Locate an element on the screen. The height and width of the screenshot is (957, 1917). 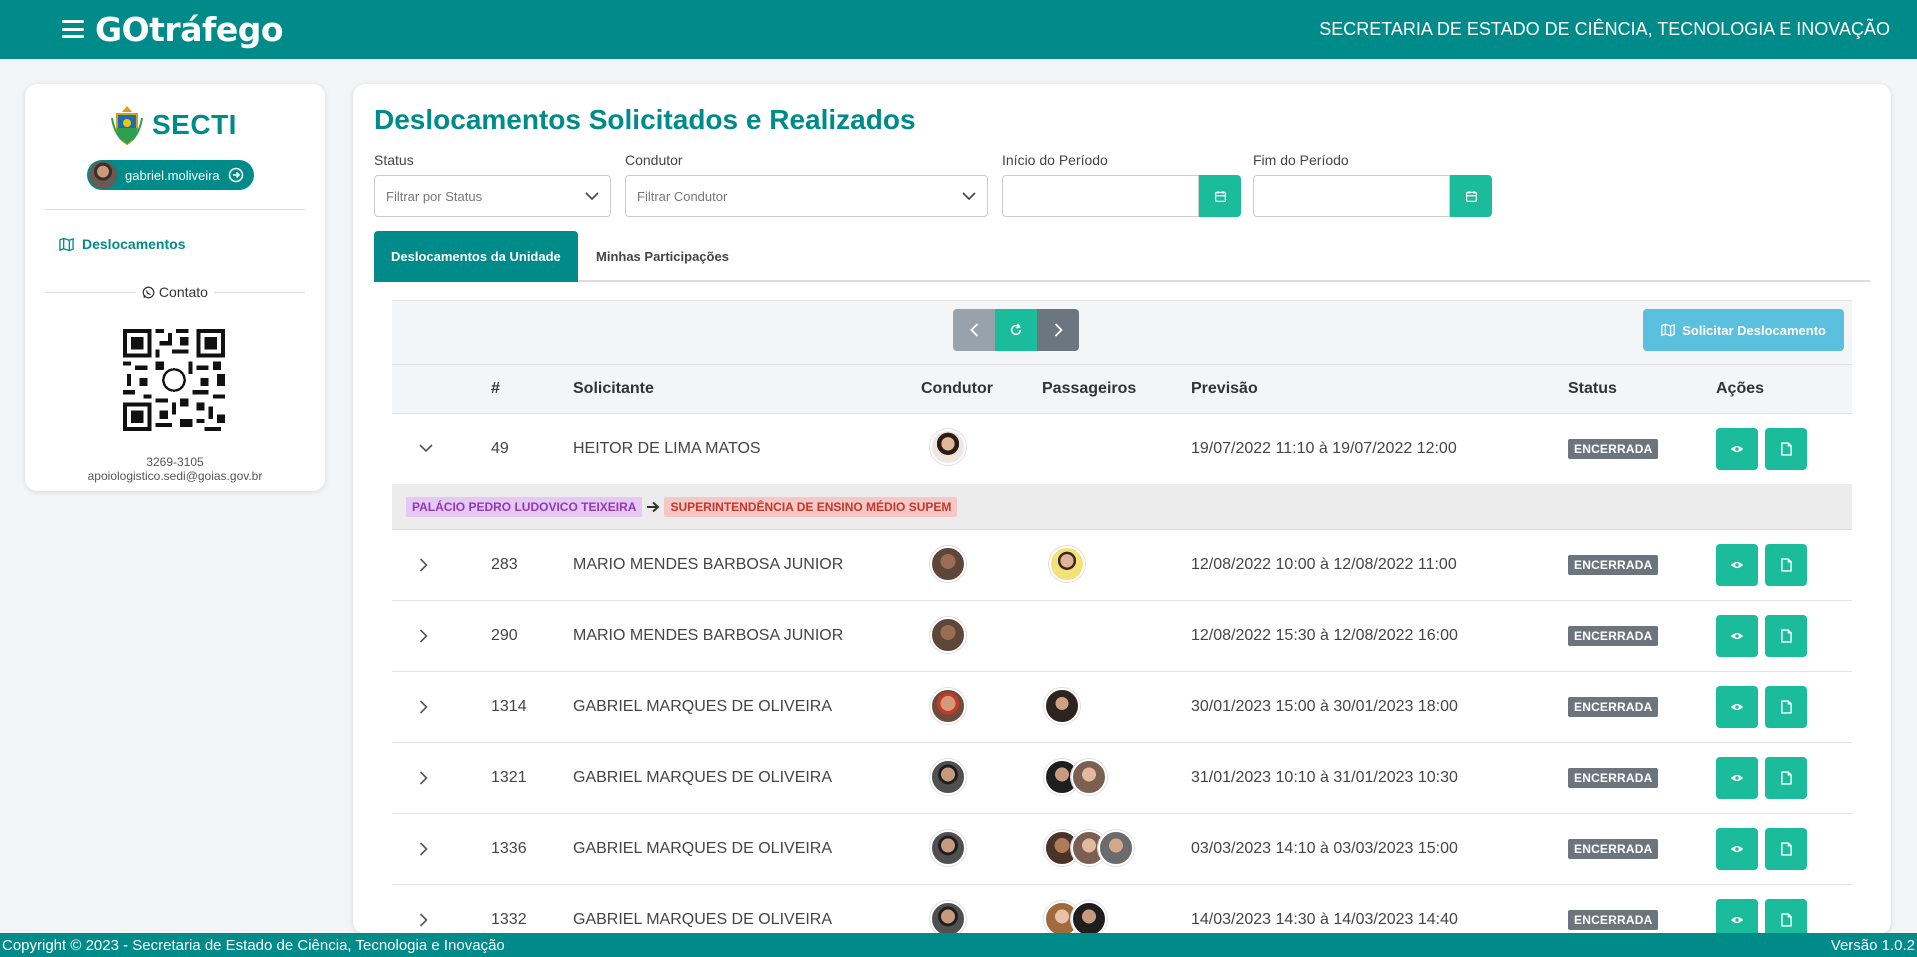
menu-toggle-icon is located at coordinates (73, 29).